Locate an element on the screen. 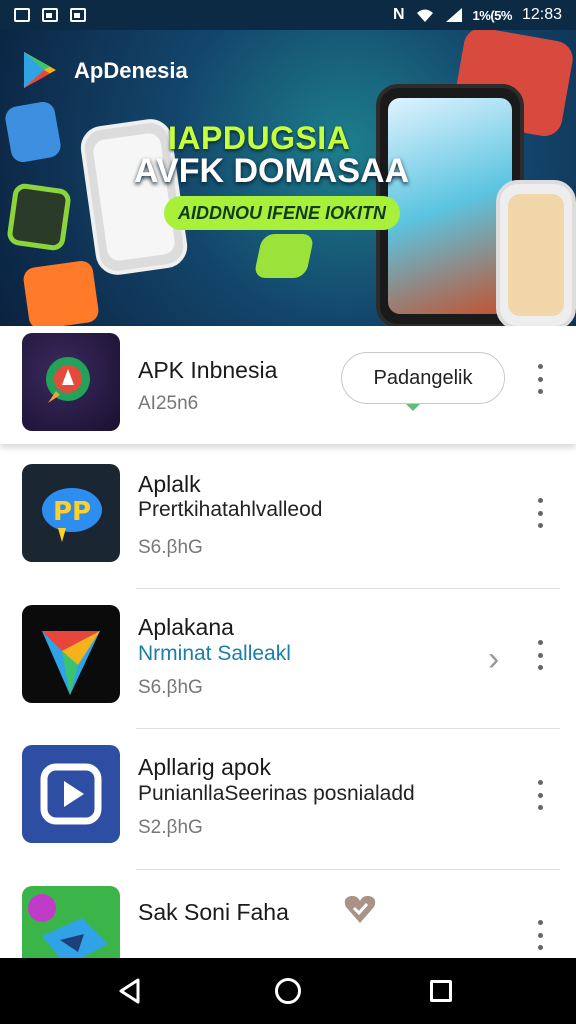  home-icon is located at coordinates (288, 991).